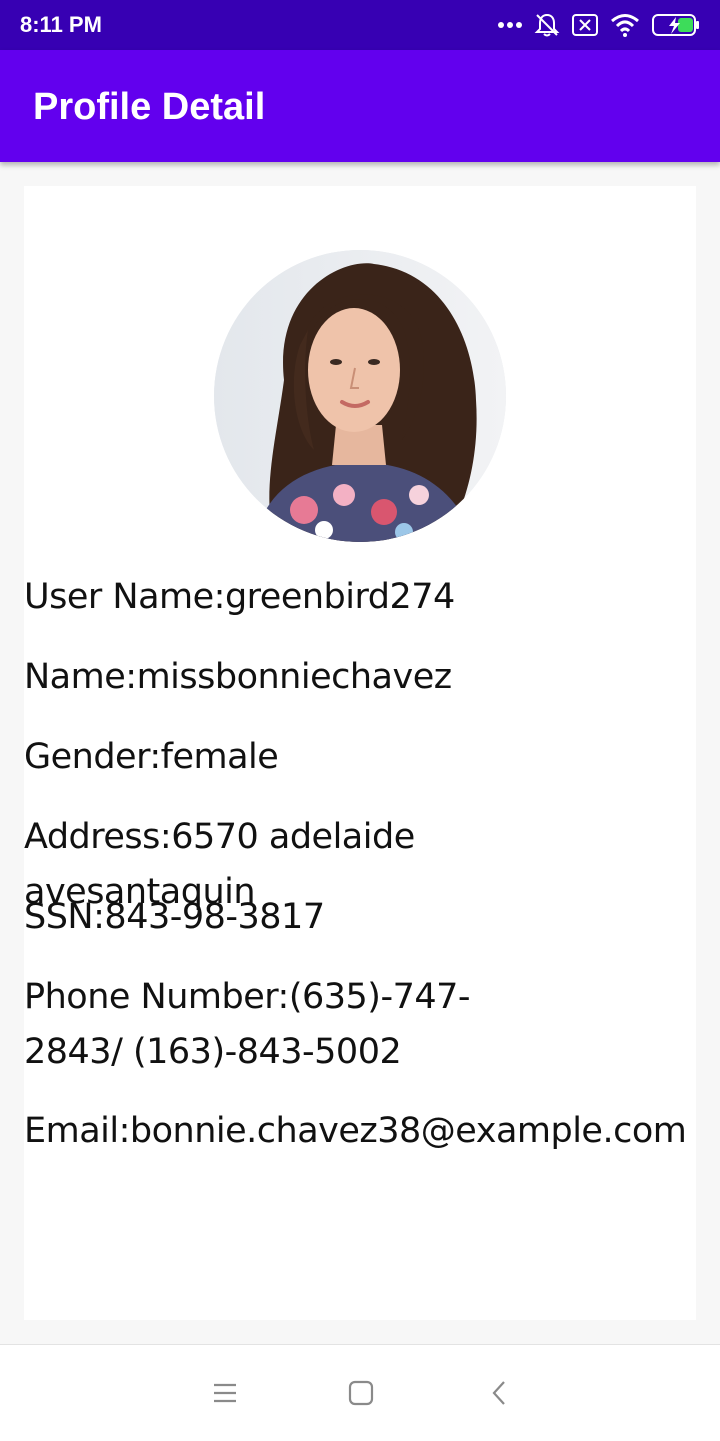 This screenshot has height=1441, width=720. Describe the element at coordinates (585, 25) in the screenshot. I see `sim-x-icon` at that location.